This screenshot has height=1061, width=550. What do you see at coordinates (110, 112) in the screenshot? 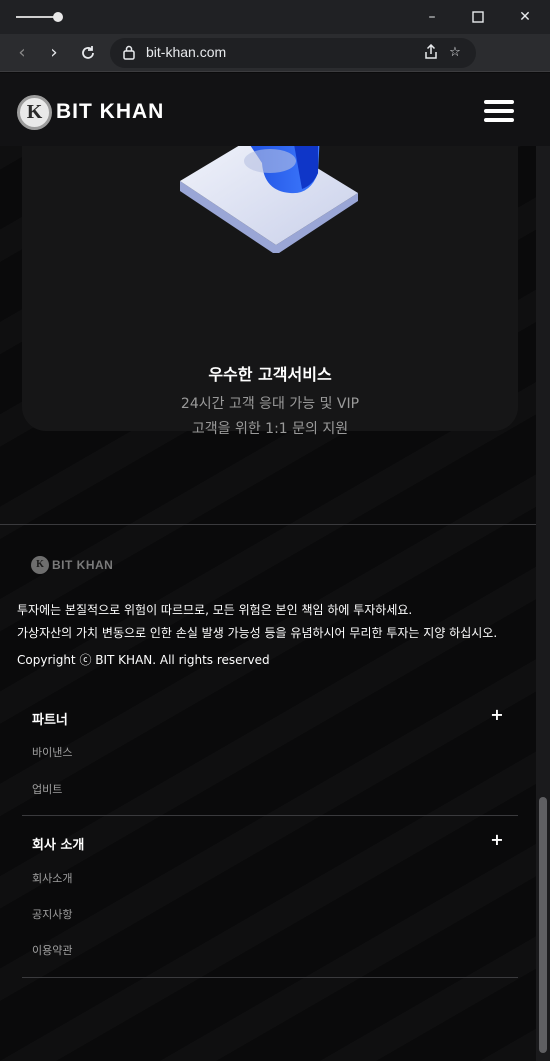
I see `logo-text: BIT KHAN` at bounding box center [110, 112].